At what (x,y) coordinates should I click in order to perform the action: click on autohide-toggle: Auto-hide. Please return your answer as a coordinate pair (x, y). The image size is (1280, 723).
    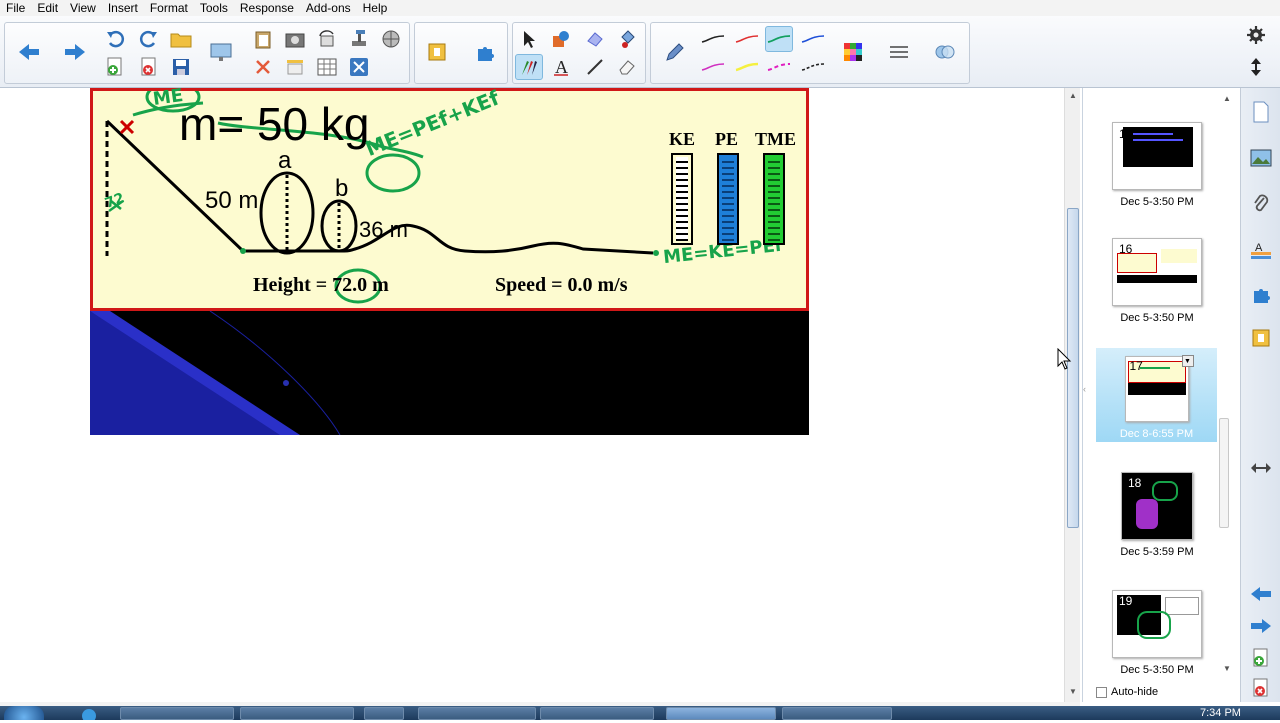
    Looking at the image, I should click on (1127, 692).